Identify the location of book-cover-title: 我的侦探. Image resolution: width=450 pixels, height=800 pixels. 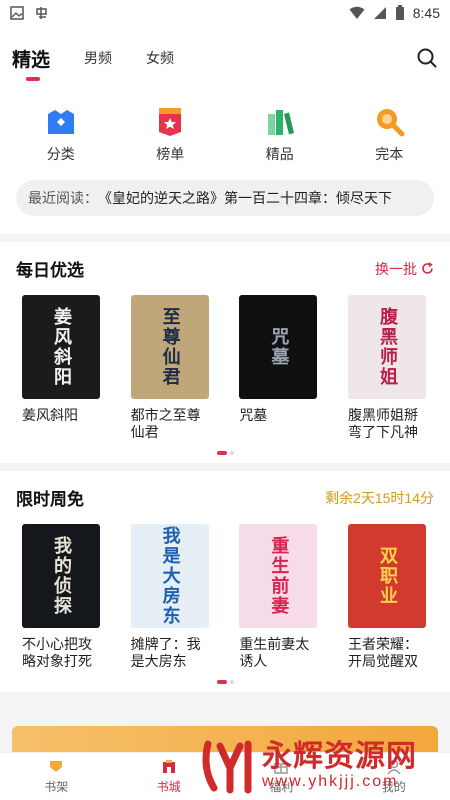
(61, 576).